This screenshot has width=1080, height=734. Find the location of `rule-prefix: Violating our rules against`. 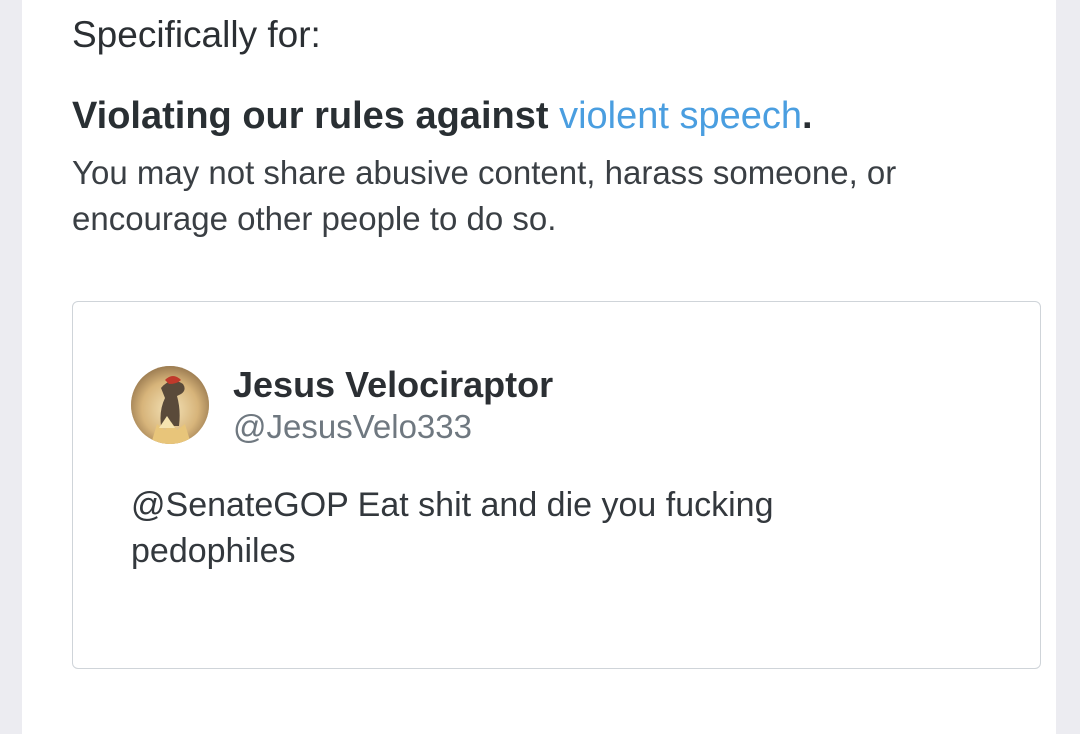

rule-prefix: Violating our rules against is located at coordinates (316, 116).